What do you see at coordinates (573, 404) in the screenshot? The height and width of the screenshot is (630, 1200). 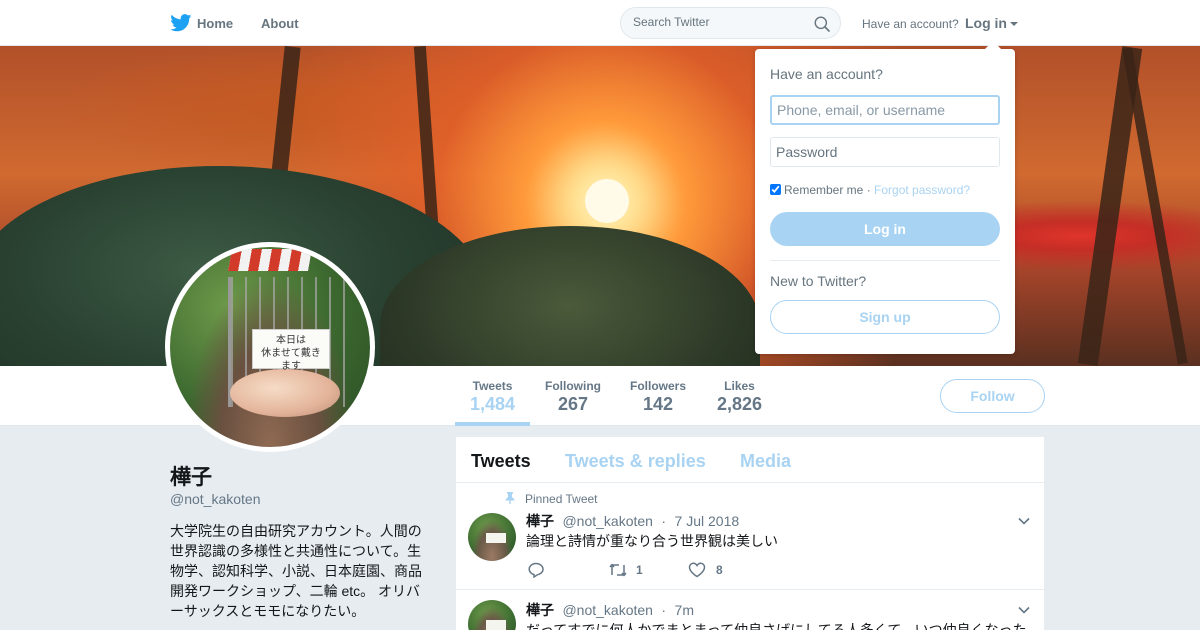 I see `stat-value: 267` at bounding box center [573, 404].